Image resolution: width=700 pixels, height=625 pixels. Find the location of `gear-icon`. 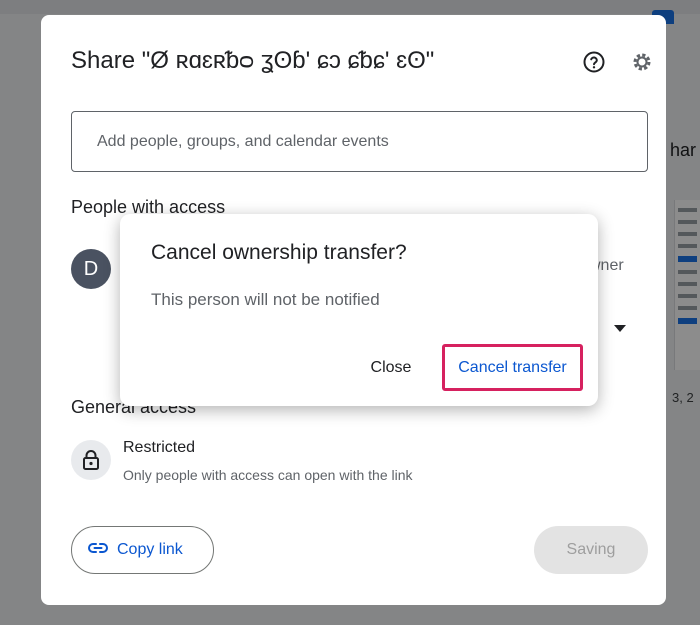

gear-icon is located at coordinates (642, 62).